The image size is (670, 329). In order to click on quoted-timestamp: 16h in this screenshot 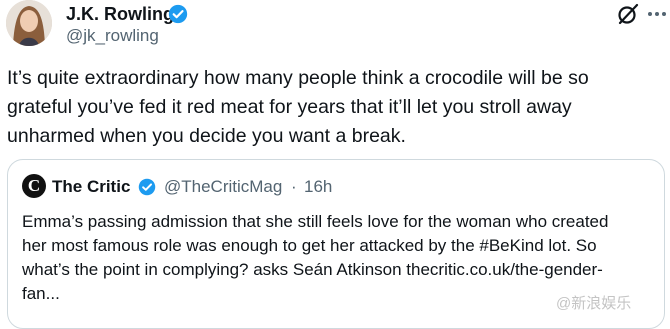, I will do `click(318, 187)`.